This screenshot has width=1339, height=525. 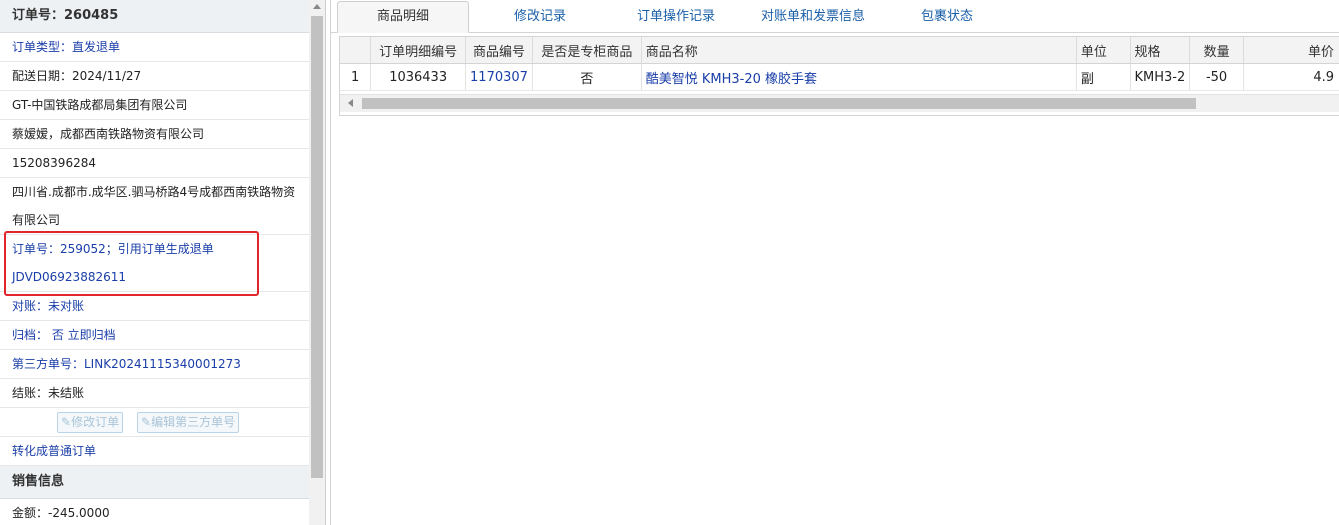 I want to click on order-type: 订单类型：直发退单, so click(x=154, y=47).